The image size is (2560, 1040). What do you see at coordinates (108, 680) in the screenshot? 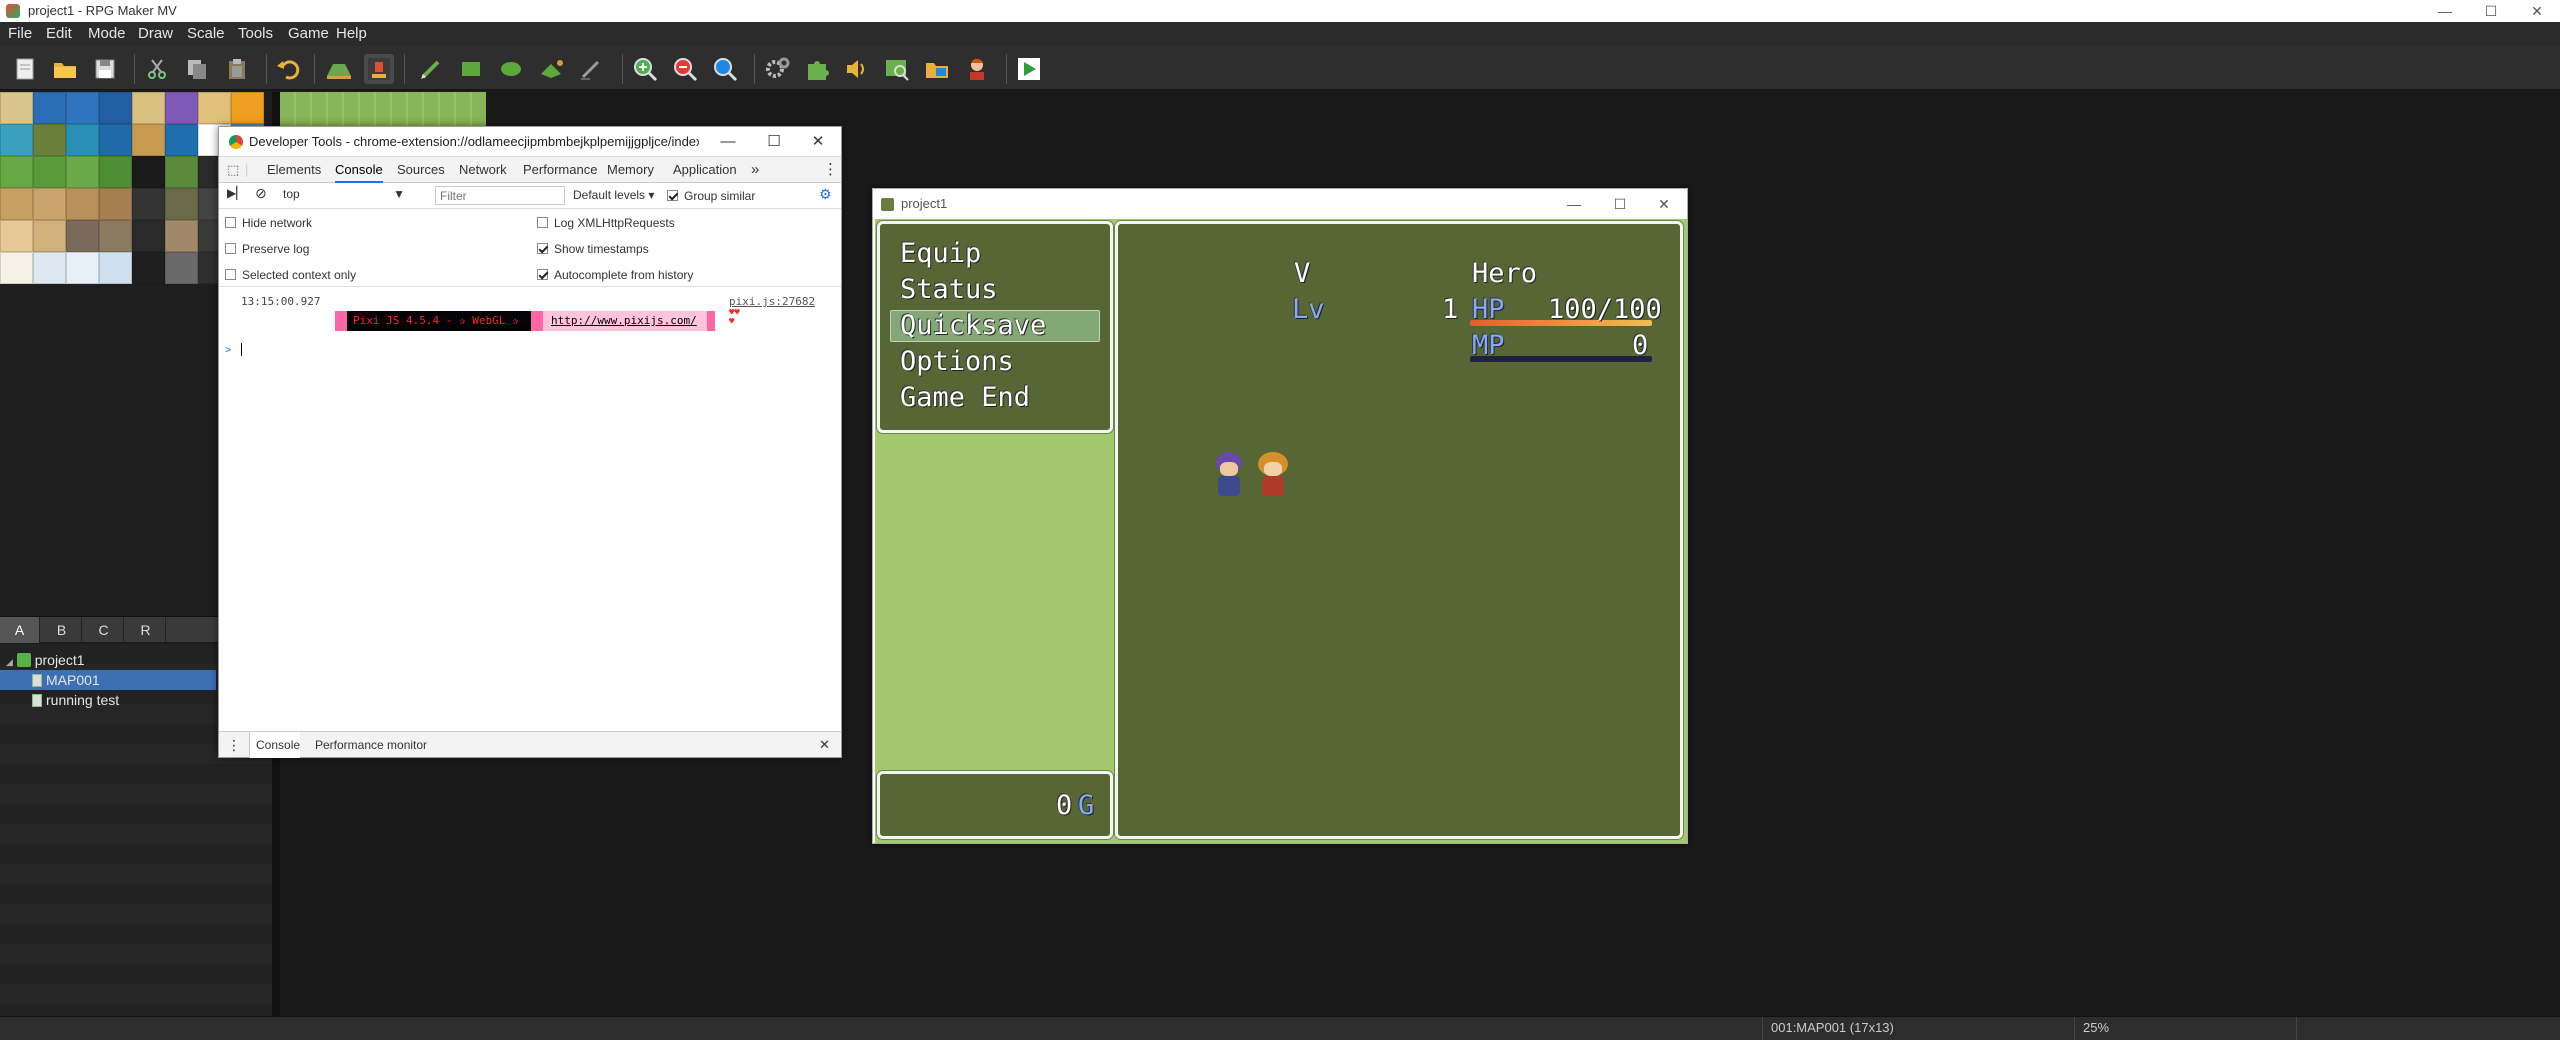
I see `tree-map-map001: MAP001` at bounding box center [108, 680].